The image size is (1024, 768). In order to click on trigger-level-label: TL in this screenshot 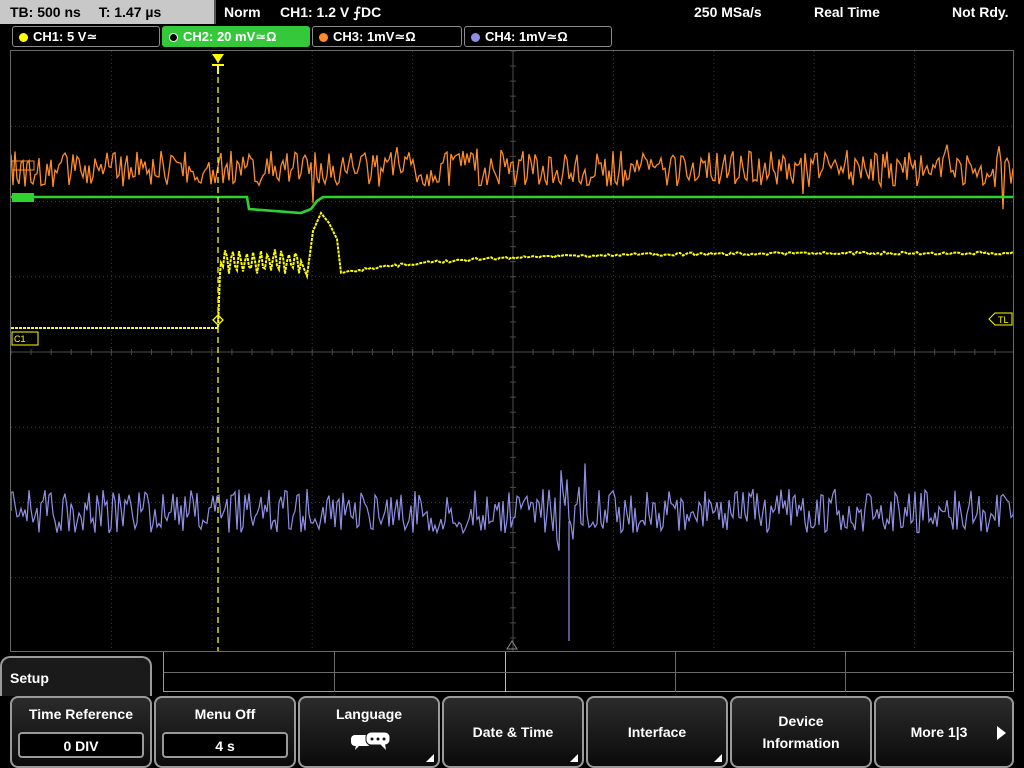, I will do `click(1003, 320)`.